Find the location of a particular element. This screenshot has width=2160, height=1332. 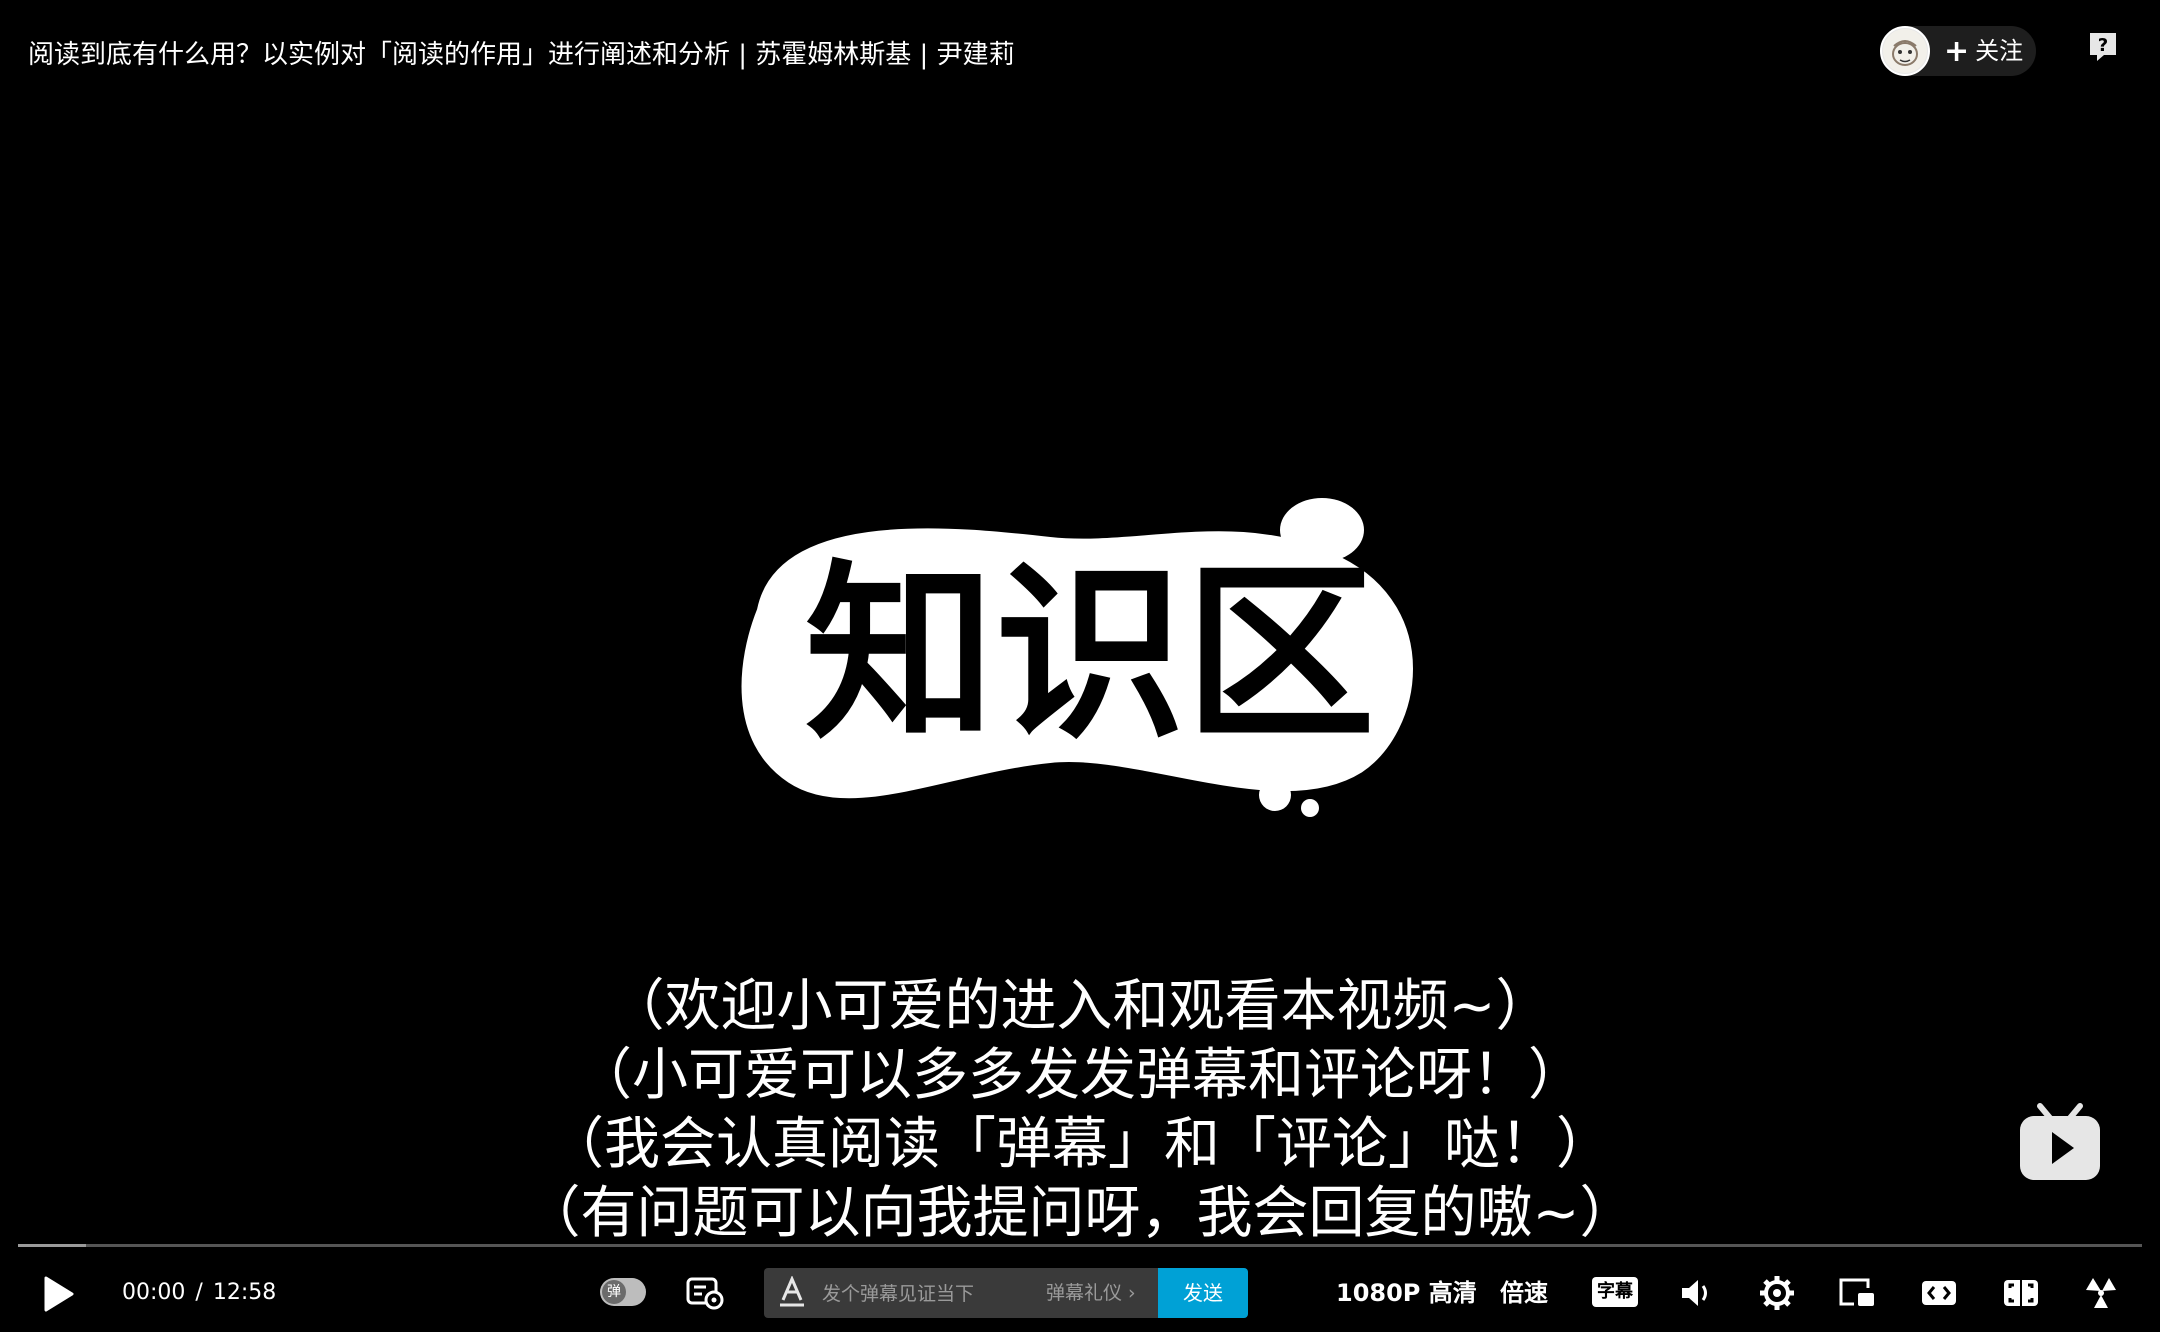

gear-icon is located at coordinates (1777, 1293).